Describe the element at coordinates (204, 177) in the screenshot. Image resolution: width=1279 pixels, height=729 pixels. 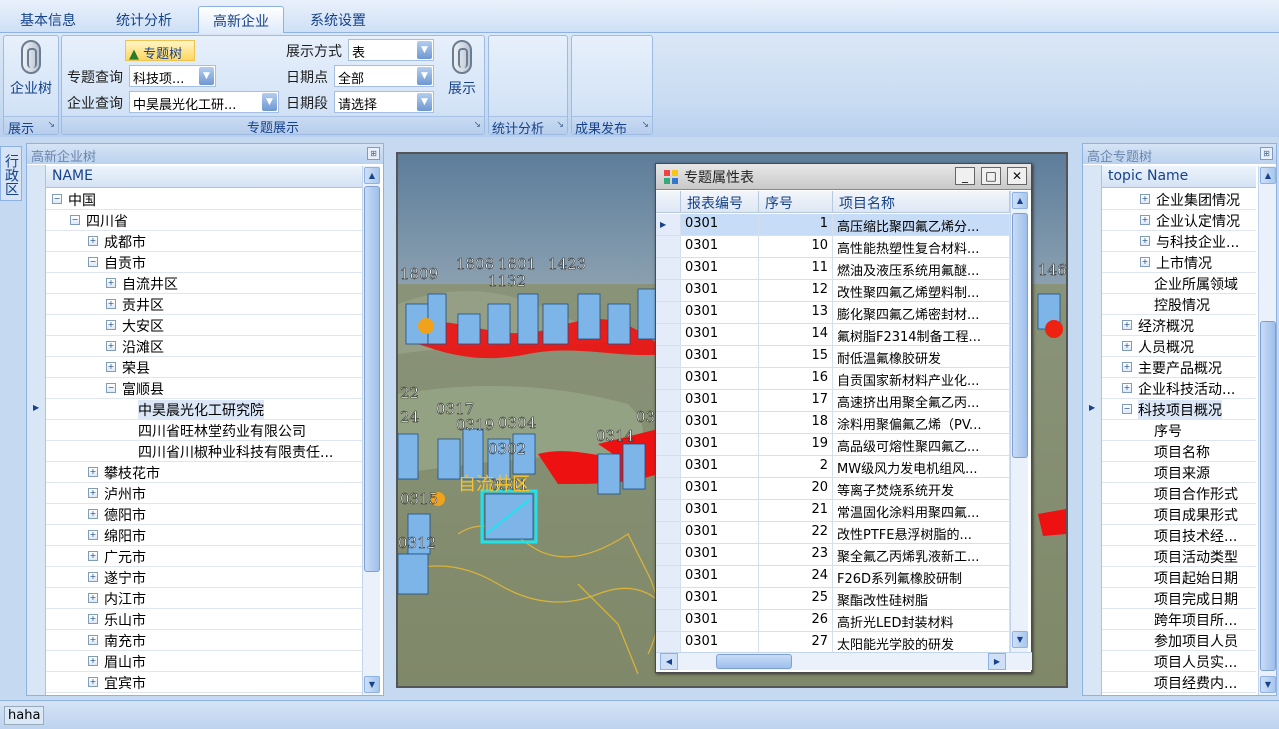
I see `name-column-header: NAME` at that location.